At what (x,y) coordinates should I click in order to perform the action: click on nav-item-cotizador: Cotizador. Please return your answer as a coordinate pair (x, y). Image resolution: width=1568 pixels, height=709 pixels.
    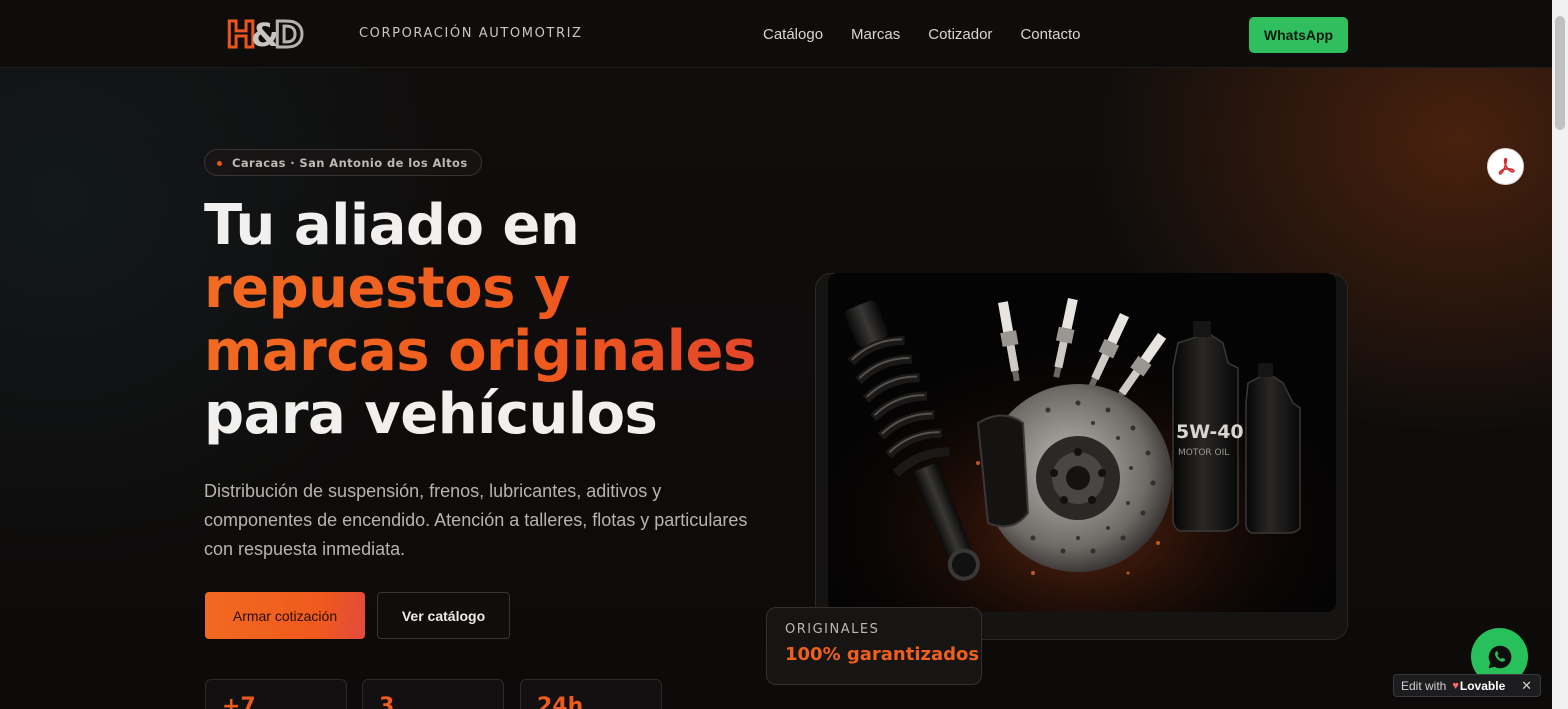
    Looking at the image, I should click on (960, 34).